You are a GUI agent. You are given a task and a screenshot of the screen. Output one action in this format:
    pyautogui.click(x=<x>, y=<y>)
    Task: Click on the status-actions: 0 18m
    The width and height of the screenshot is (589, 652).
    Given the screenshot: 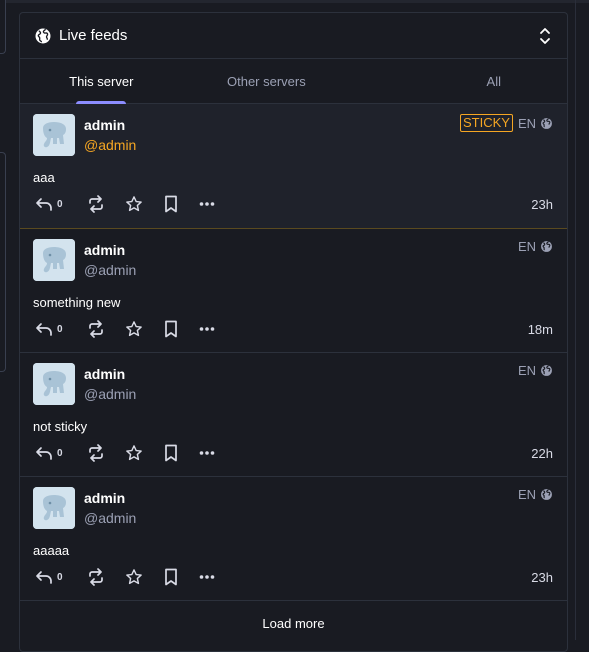 What is the action you would take?
    pyautogui.click(x=294, y=329)
    